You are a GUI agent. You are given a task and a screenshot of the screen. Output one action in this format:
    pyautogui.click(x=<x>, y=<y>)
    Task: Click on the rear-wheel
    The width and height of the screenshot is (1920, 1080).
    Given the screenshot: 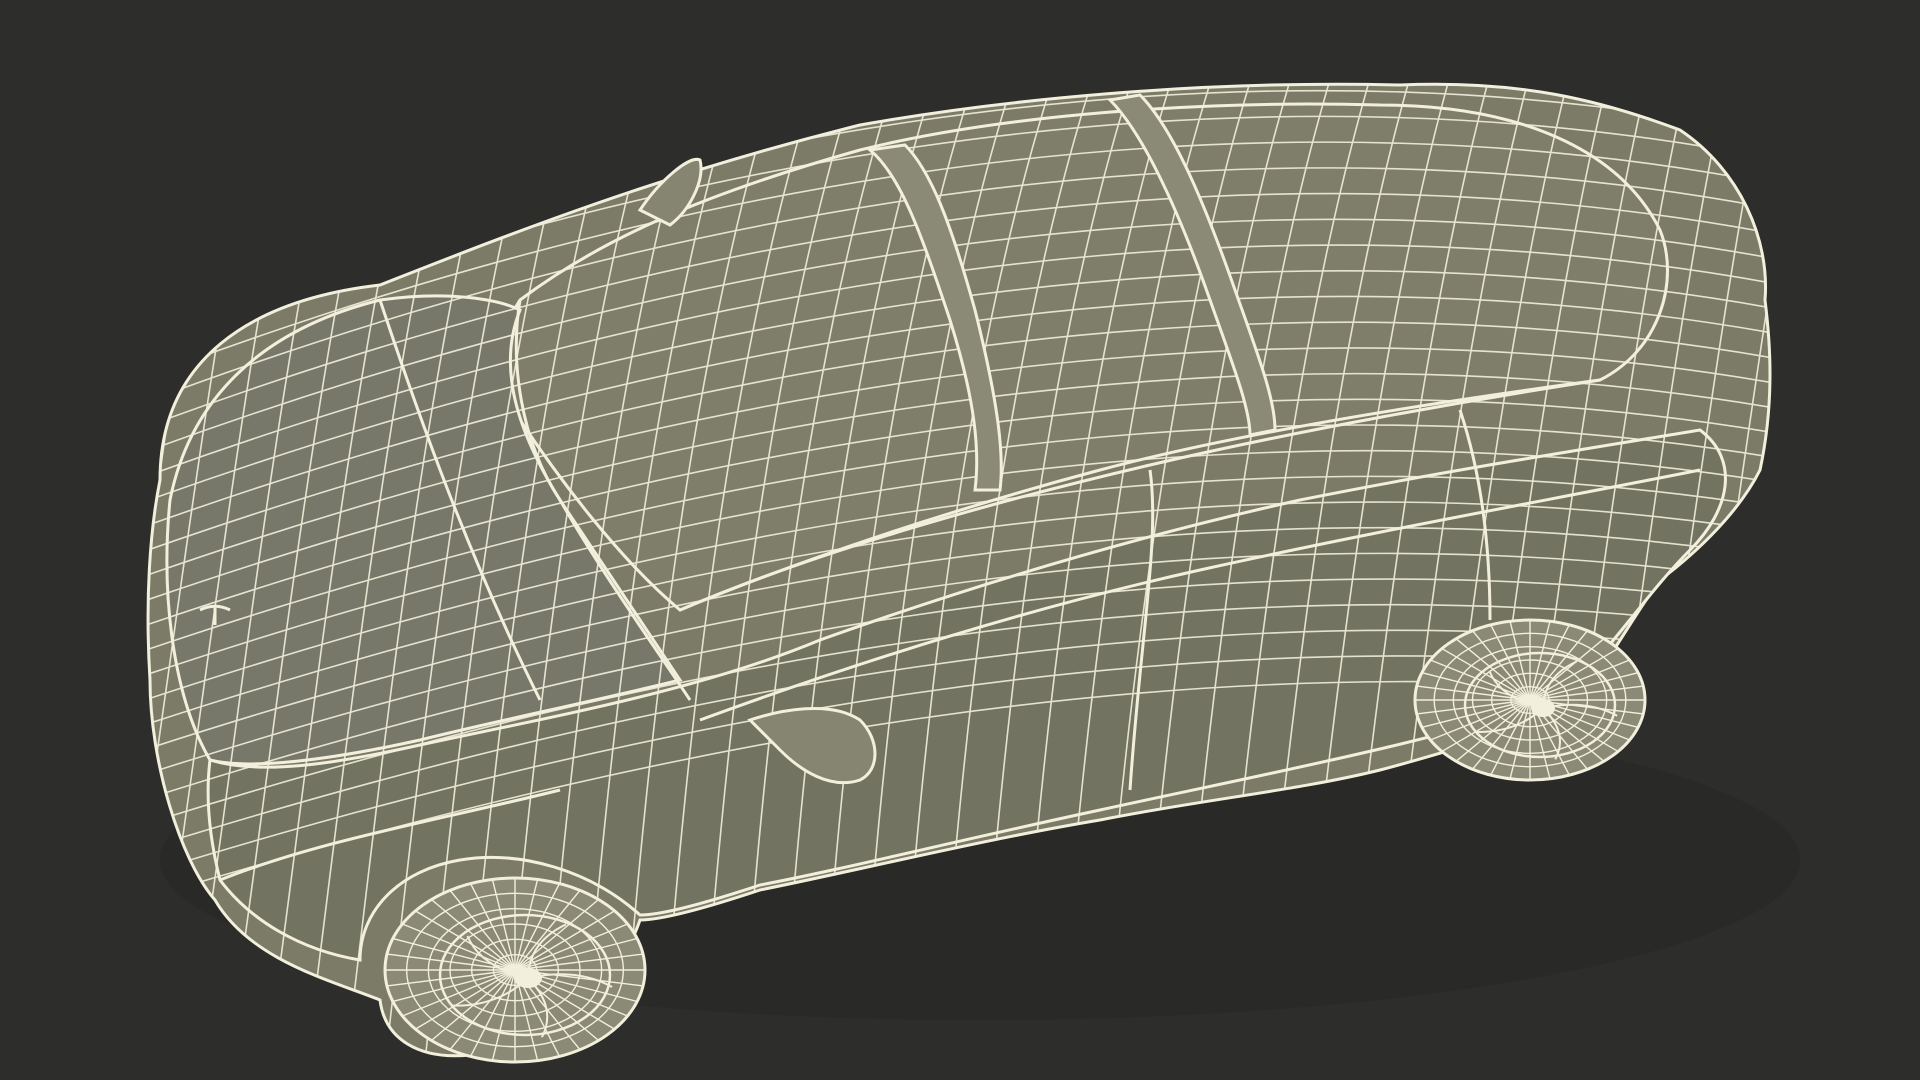 What is the action you would take?
    pyautogui.click(x=1530, y=700)
    